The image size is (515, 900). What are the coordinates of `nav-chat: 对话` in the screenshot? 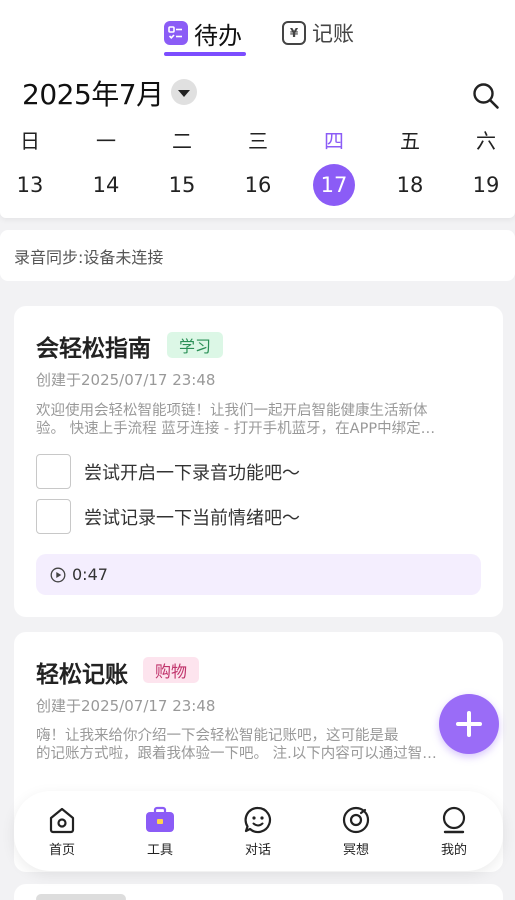 It's located at (258, 831).